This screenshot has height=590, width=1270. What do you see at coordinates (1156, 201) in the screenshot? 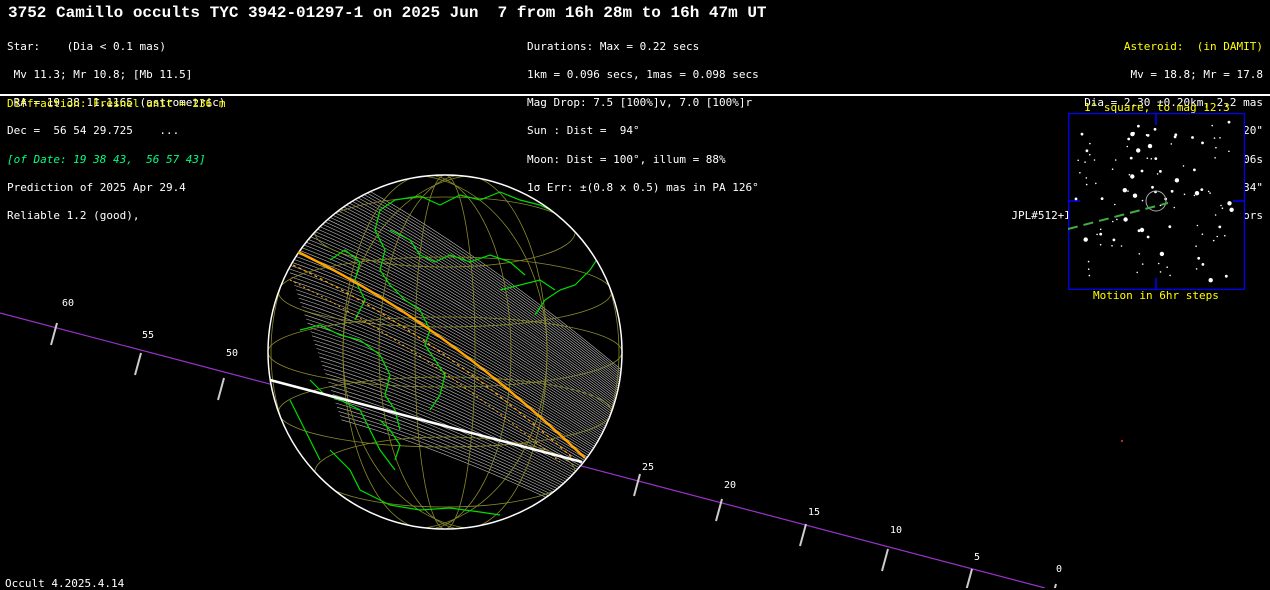
I see `finder-chart` at bounding box center [1156, 201].